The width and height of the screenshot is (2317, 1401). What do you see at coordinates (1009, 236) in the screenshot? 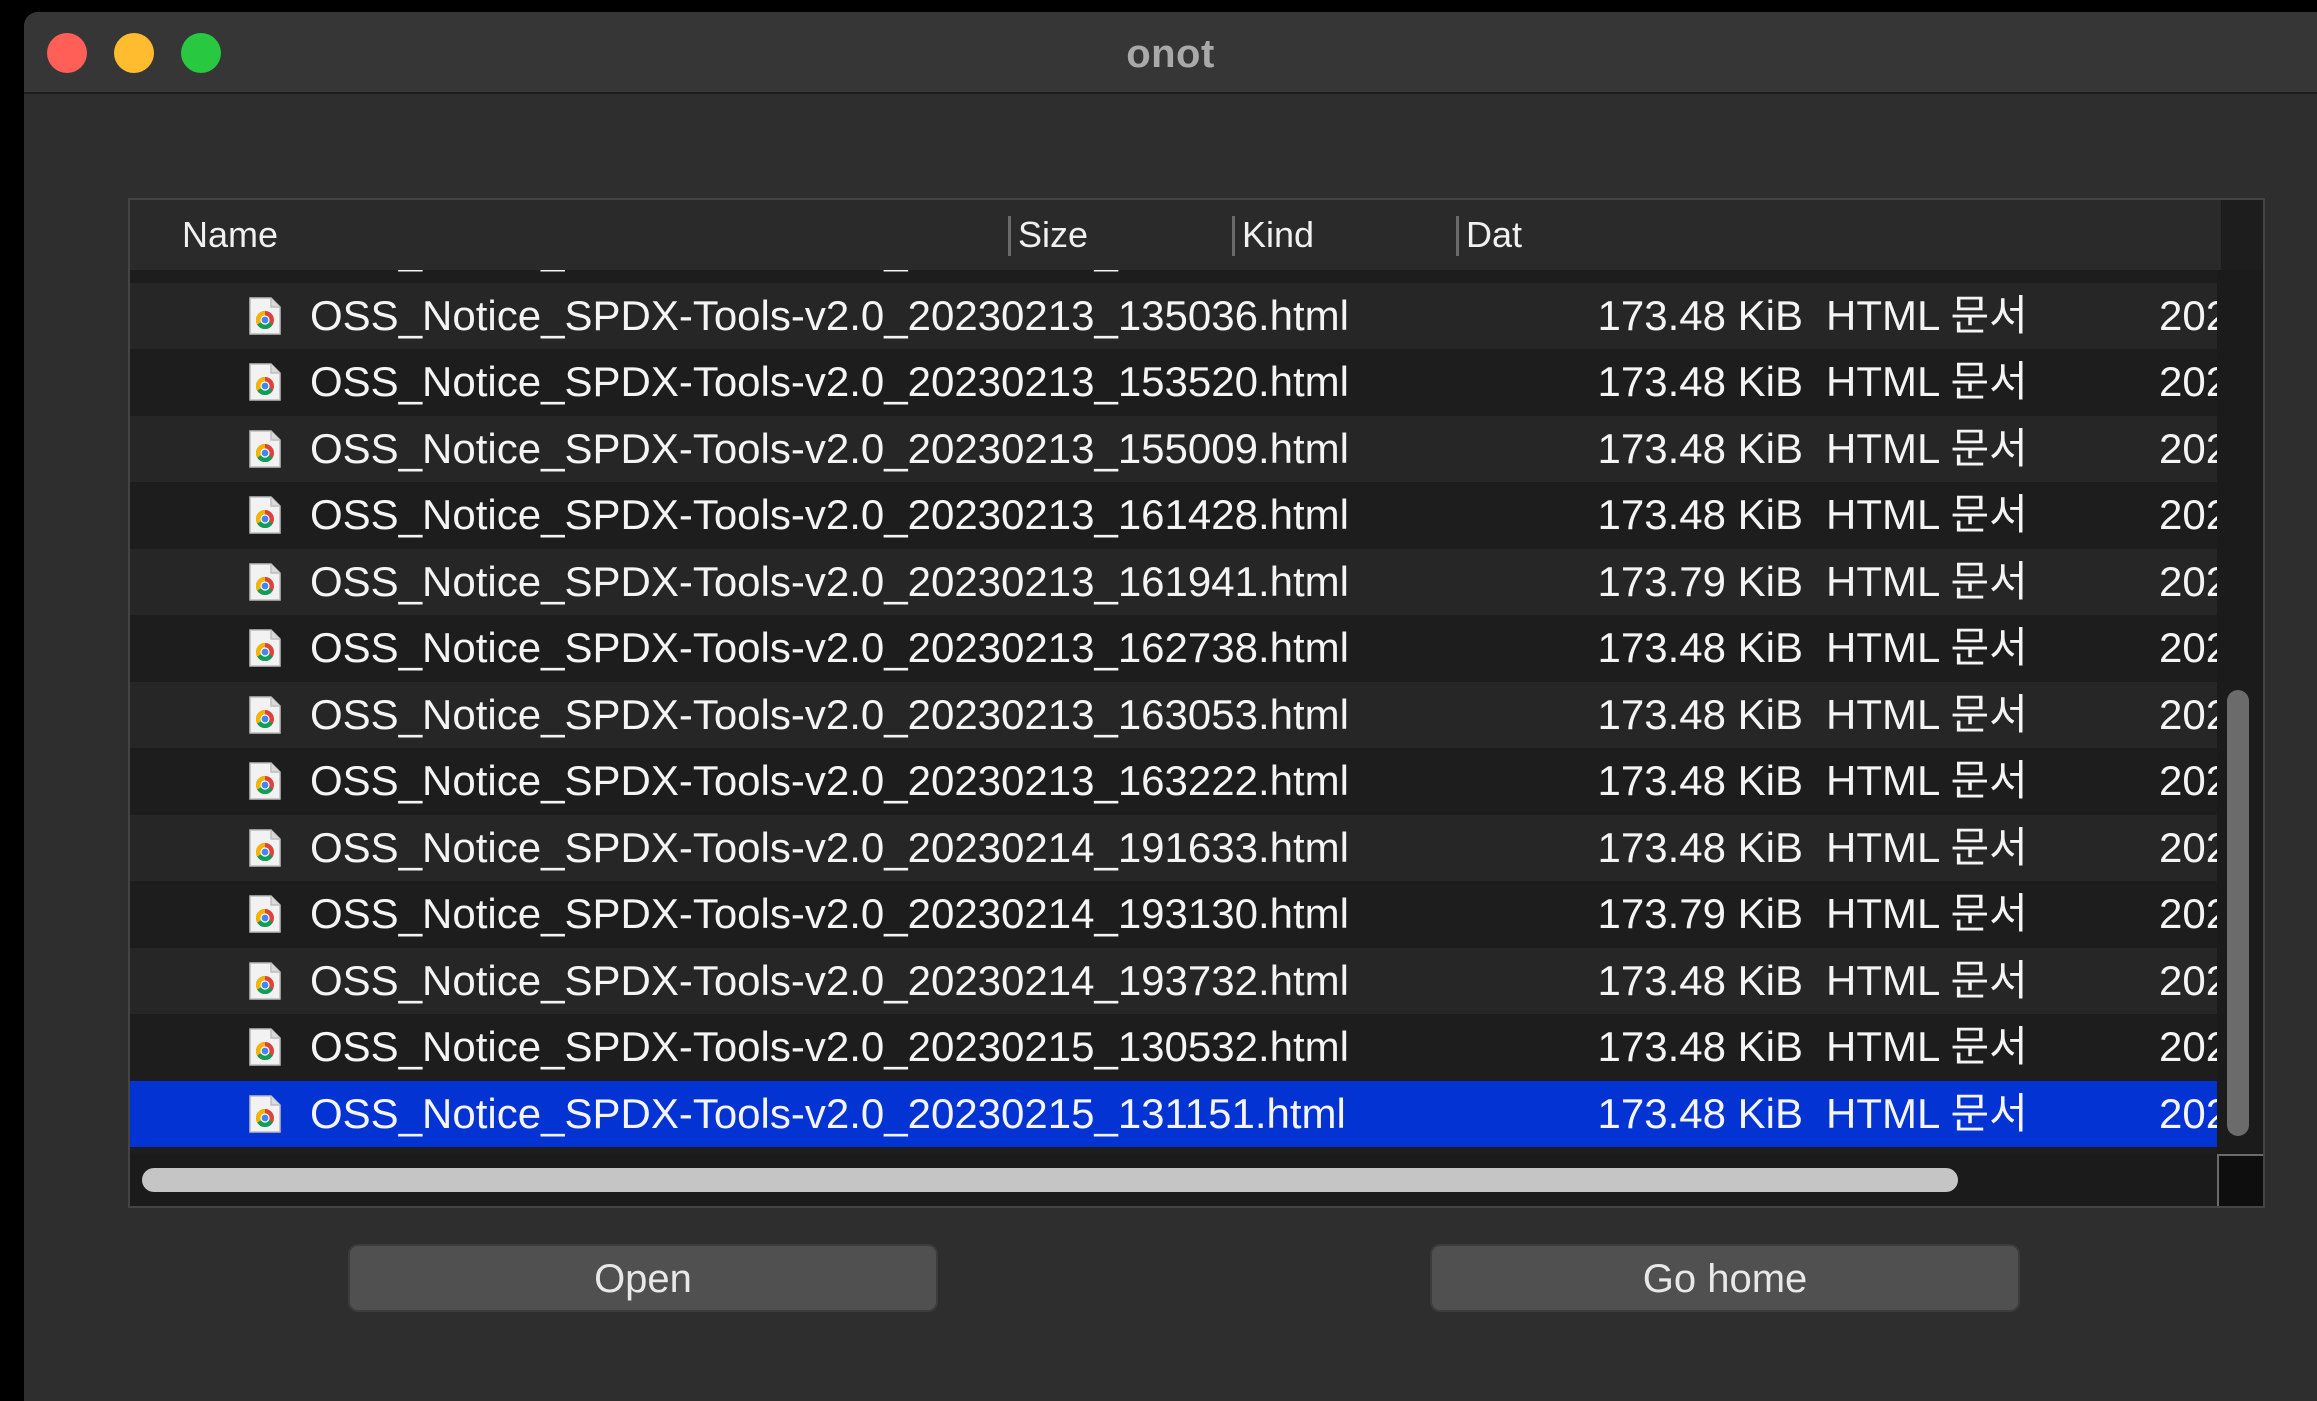
I see `column-resize-handle-name` at bounding box center [1009, 236].